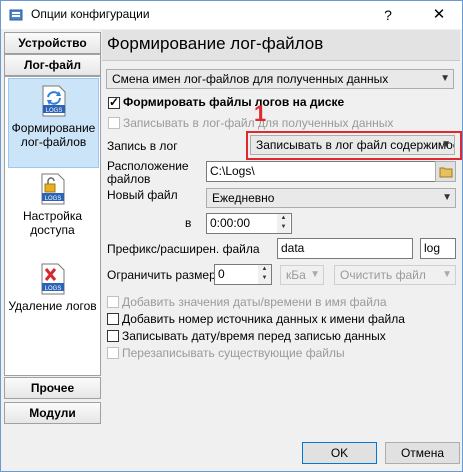 The image size is (463, 472). What do you see at coordinates (52, 297) in the screenshot?
I see `sidebar-item-delete: LOGS Удаление логов` at bounding box center [52, 297].